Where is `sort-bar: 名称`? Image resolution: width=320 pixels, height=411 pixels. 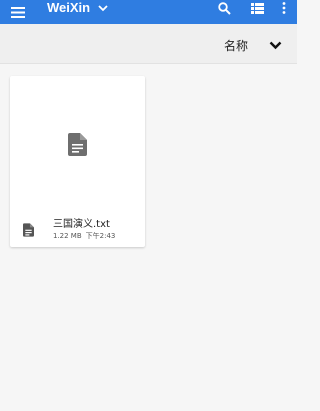 sort-bar: 名称 is located at coordinates (148, 44).